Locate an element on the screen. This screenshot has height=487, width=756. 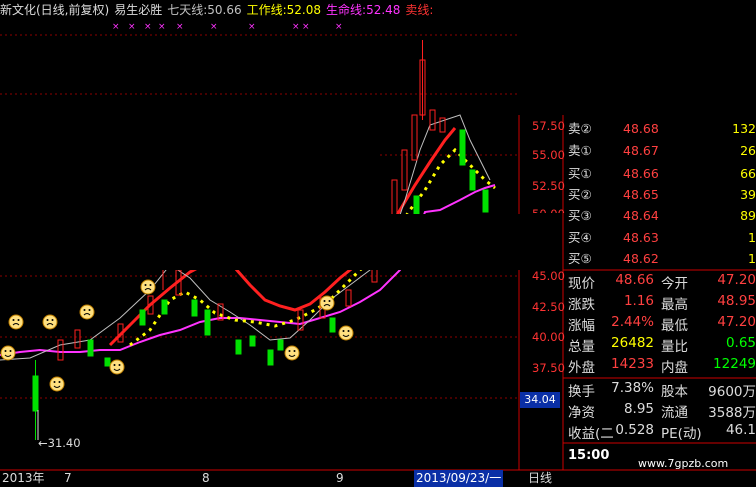
current-price-marker: 34.04 is located at coordinates (540, 400).